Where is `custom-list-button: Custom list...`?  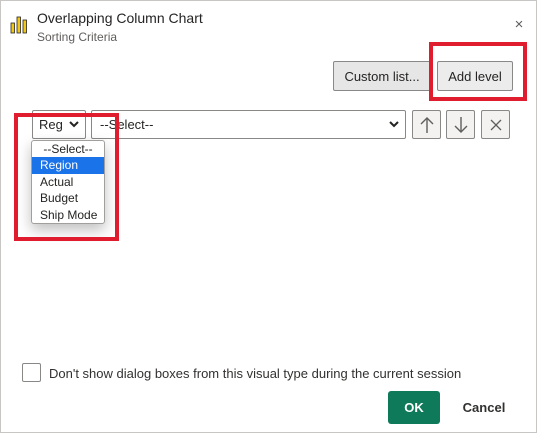
custom-list-button: Custom list... is located at coordinates (382, 76).